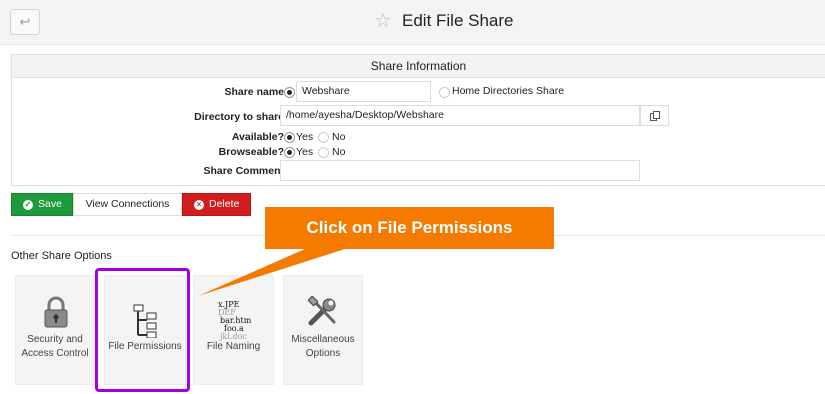 The image size is (825, 394). I want to click on directory-input: /home/ayesha/Desktop/Webshare, so click(460, 115).